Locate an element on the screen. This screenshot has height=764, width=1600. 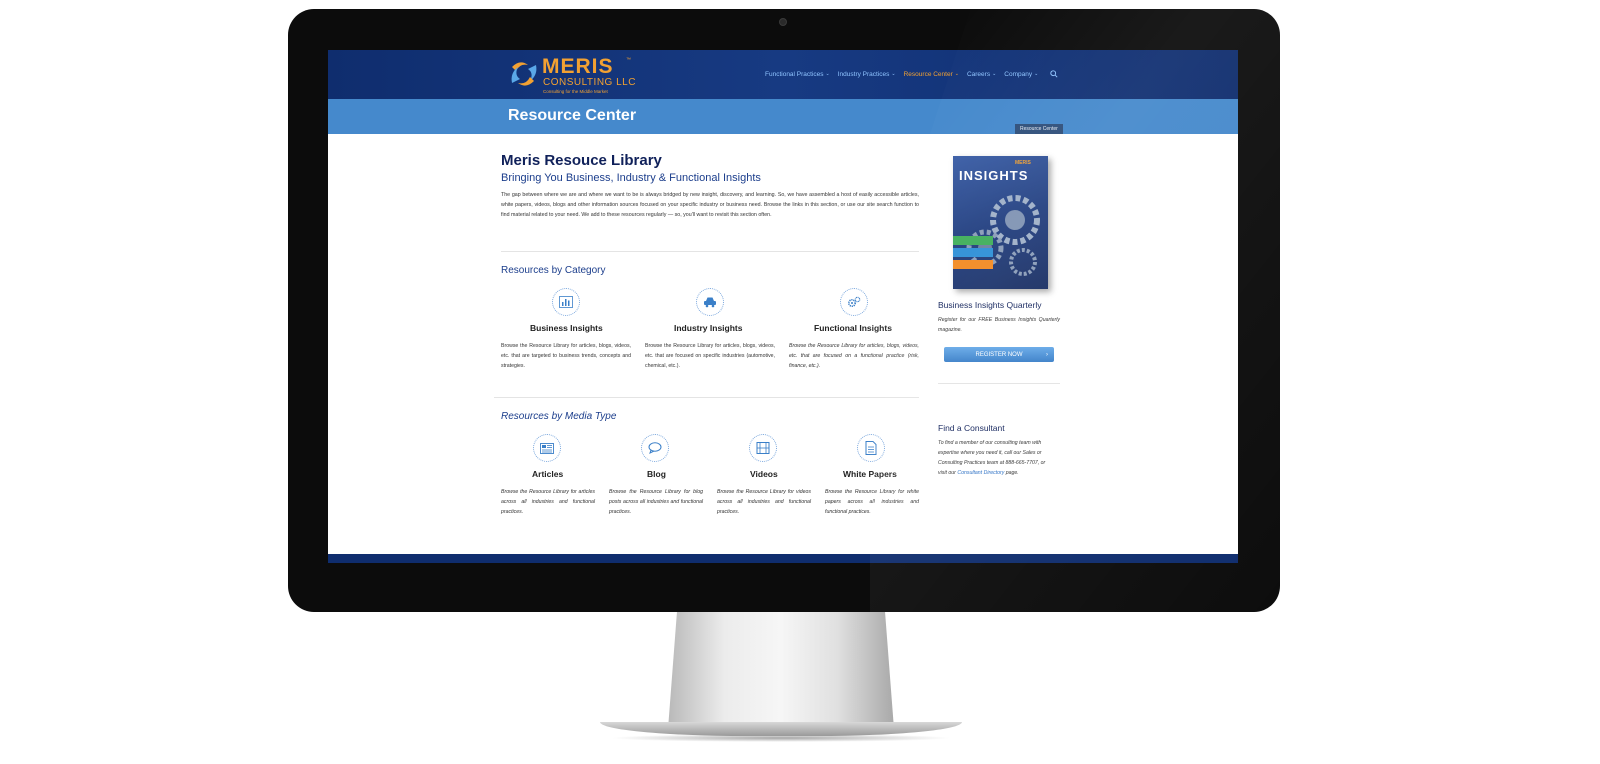
webcam-dot is located at coordinates (783, 22).